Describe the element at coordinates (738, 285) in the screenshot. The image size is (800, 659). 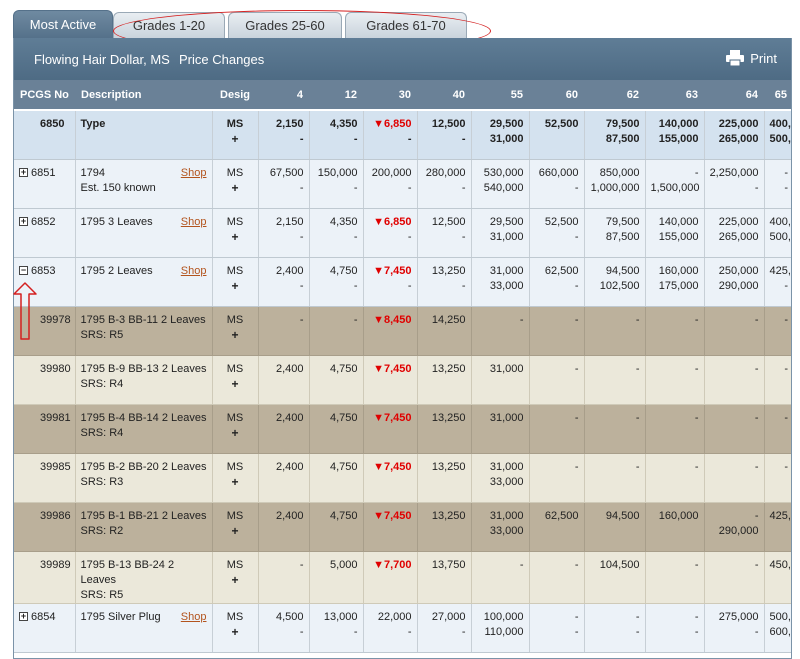
I see `plus-price-value: 290,000` at that location.